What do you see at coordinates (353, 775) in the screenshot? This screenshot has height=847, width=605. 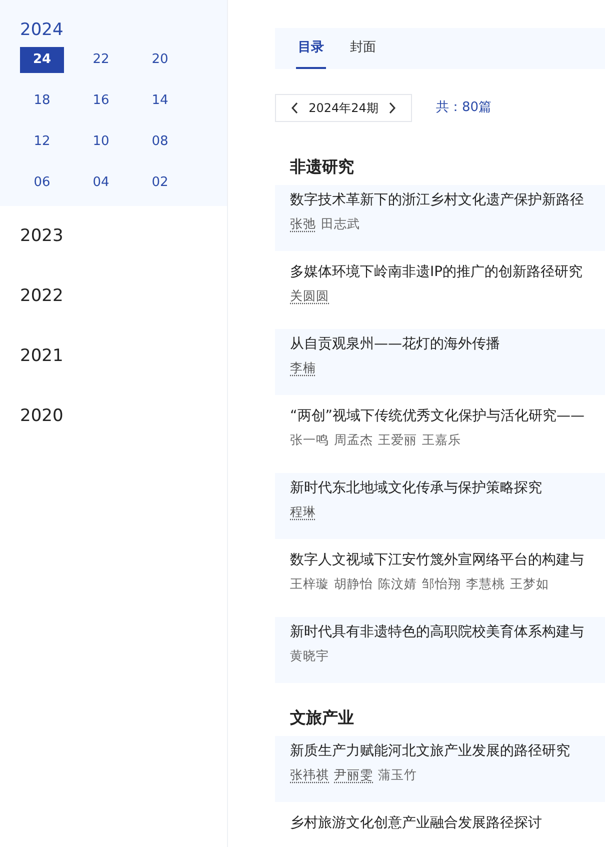 I see `author-link: 尹丽雯` at bounding box center [353, 775].